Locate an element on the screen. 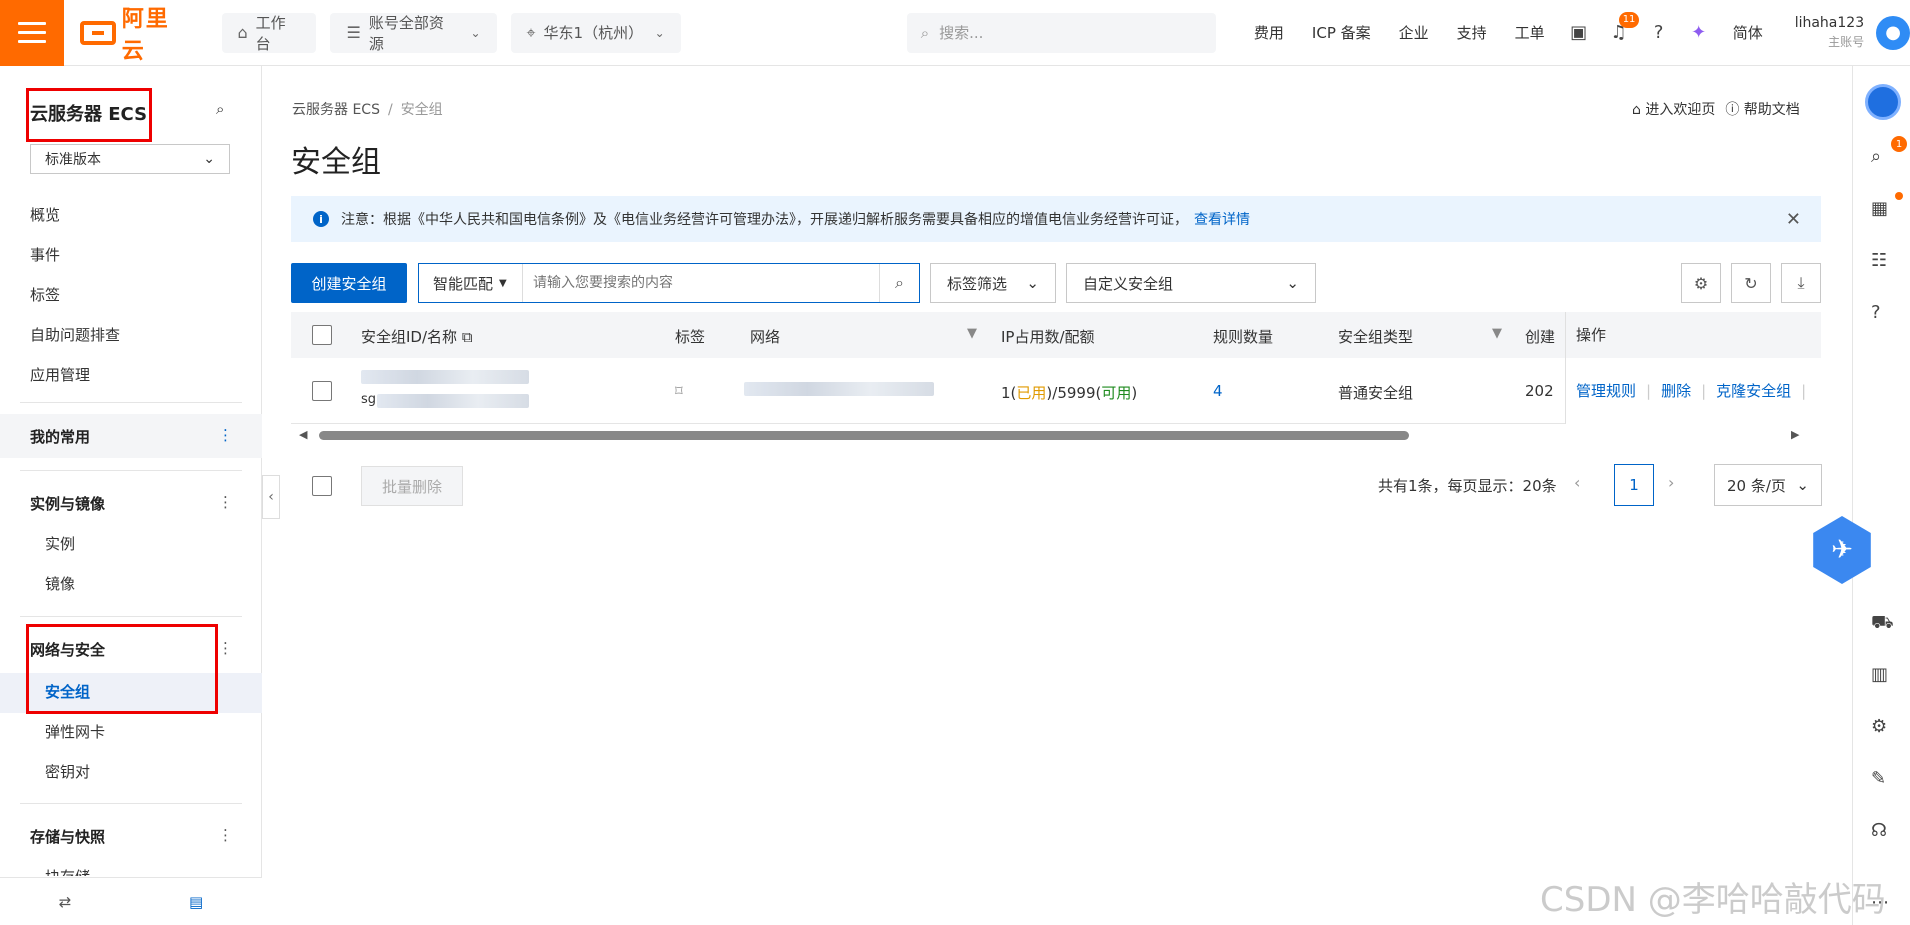 Image resolution: width=1910 pixels, height=925 pixels. next-page-icon: › is located at coordinates (1671, 482).